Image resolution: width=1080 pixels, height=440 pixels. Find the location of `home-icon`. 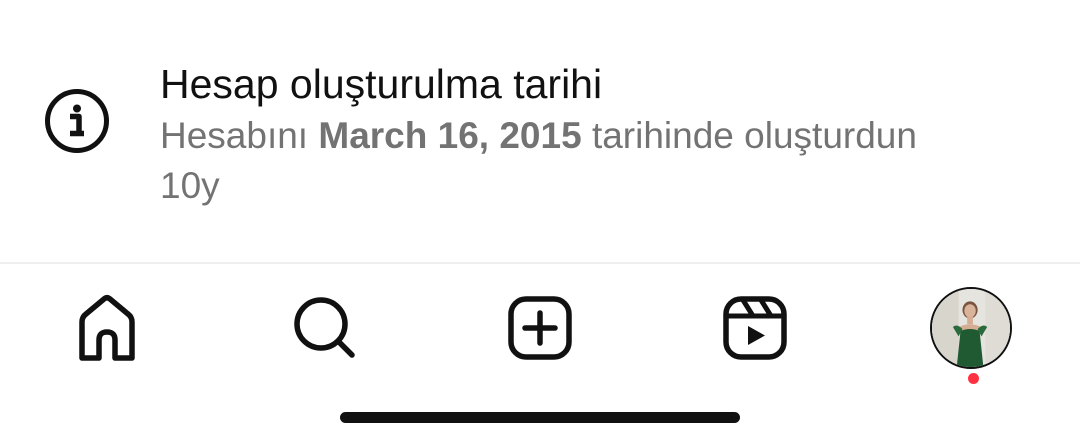

home-icon is located at coordinates (107, 328).